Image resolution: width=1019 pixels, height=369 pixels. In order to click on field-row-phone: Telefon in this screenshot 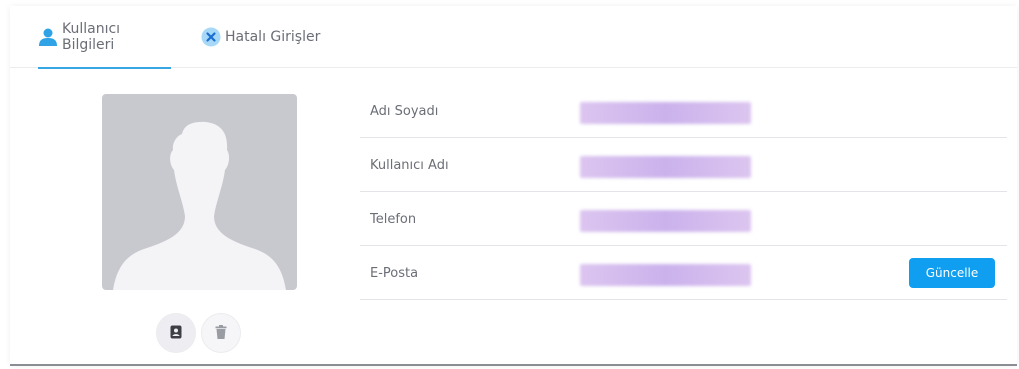, I will do `click(683, 219)`.